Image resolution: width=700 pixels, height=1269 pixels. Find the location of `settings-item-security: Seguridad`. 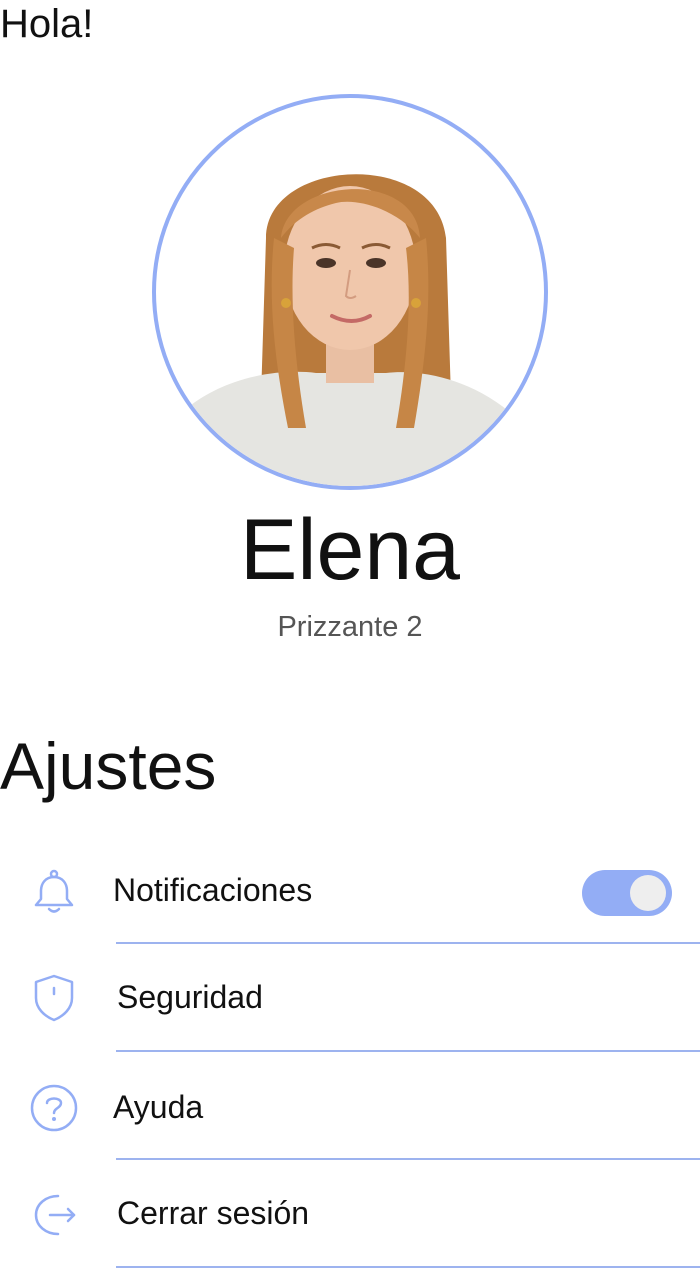

settings-item-security: Seguridad is located at coordinates (350, 997).